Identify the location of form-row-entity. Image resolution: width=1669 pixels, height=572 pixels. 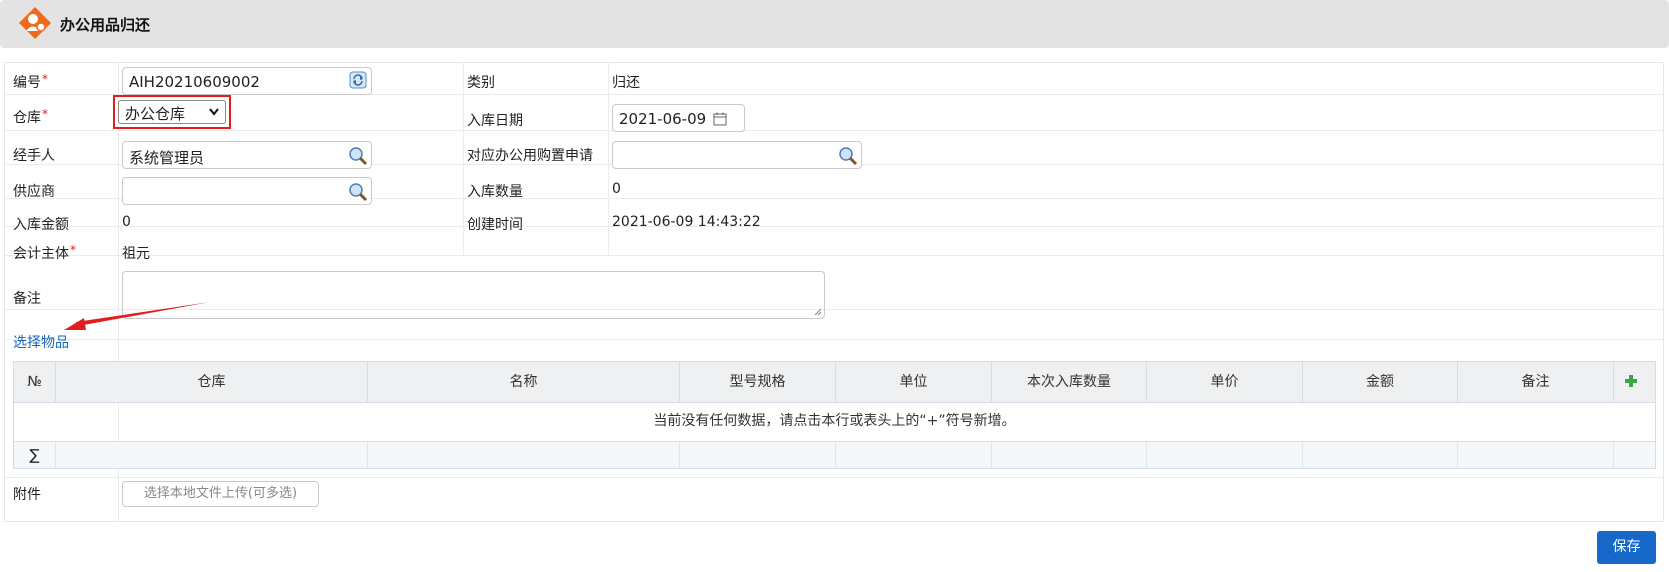
(834, 241).